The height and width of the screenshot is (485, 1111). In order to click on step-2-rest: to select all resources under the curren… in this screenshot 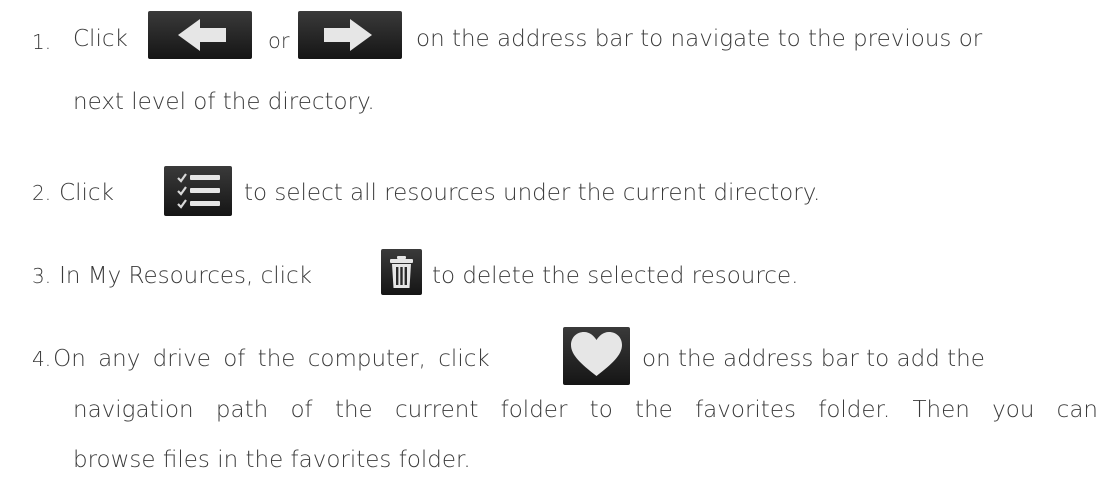, I will do `click(532, 193)`.